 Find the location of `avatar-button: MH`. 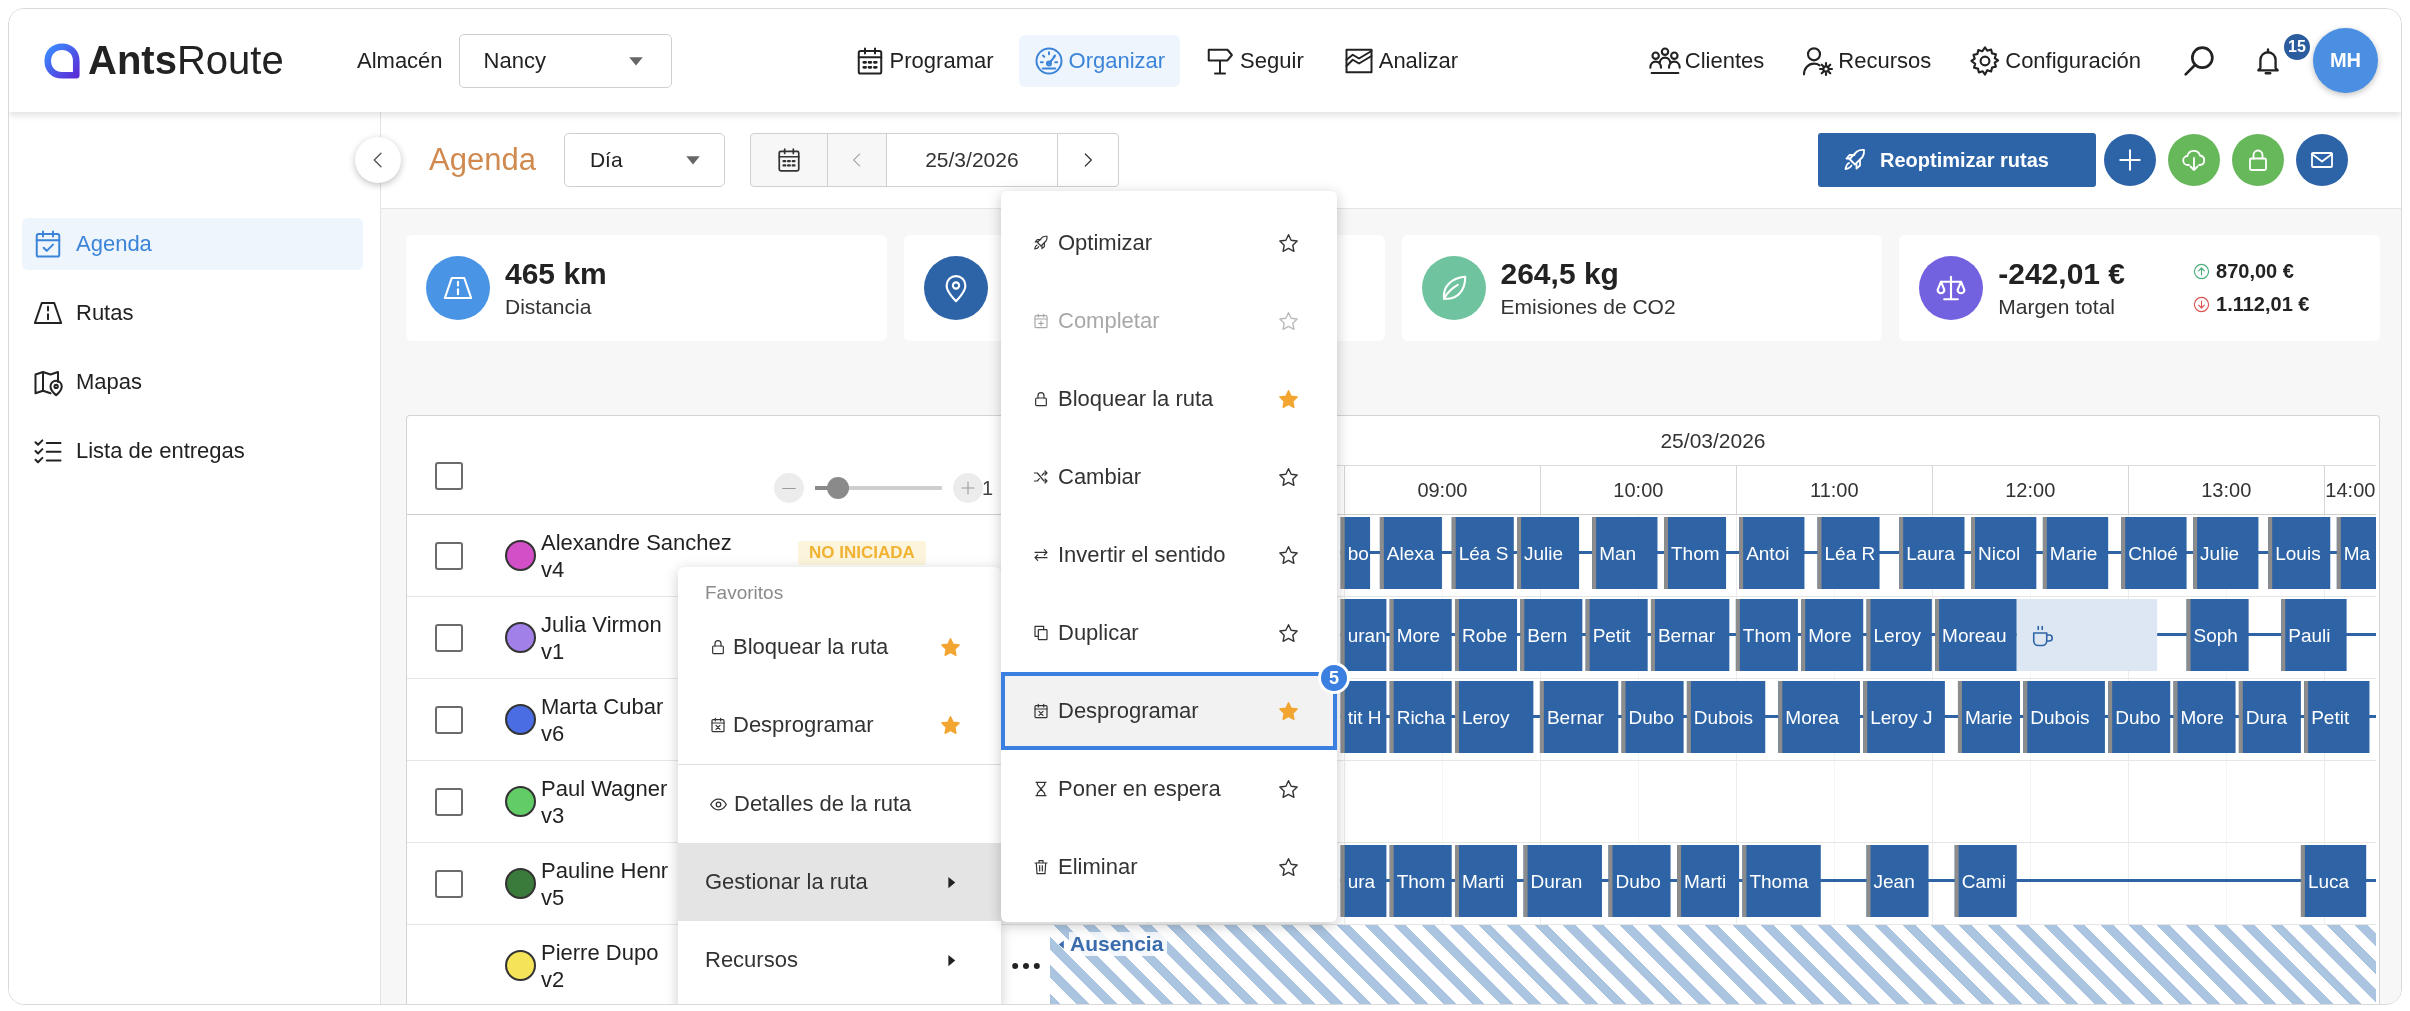

avatar-button: MH is located at coordinates (2345, 60).